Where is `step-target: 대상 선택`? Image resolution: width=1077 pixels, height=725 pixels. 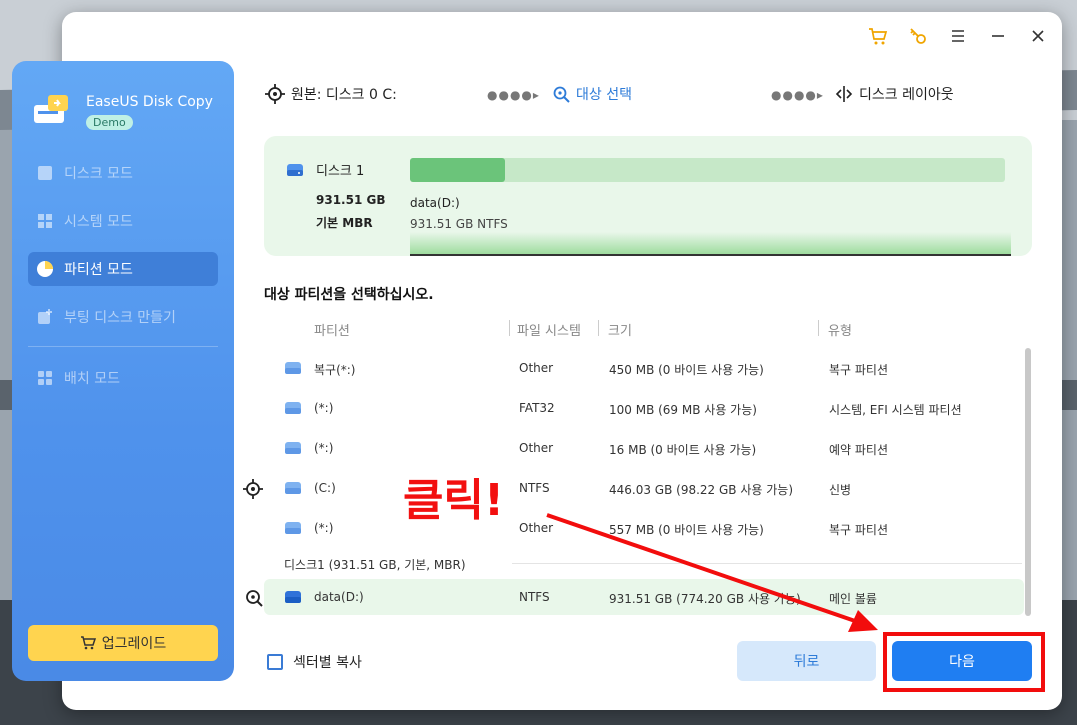
step-target: 대상 선택 is located at coordinates (592, 94).